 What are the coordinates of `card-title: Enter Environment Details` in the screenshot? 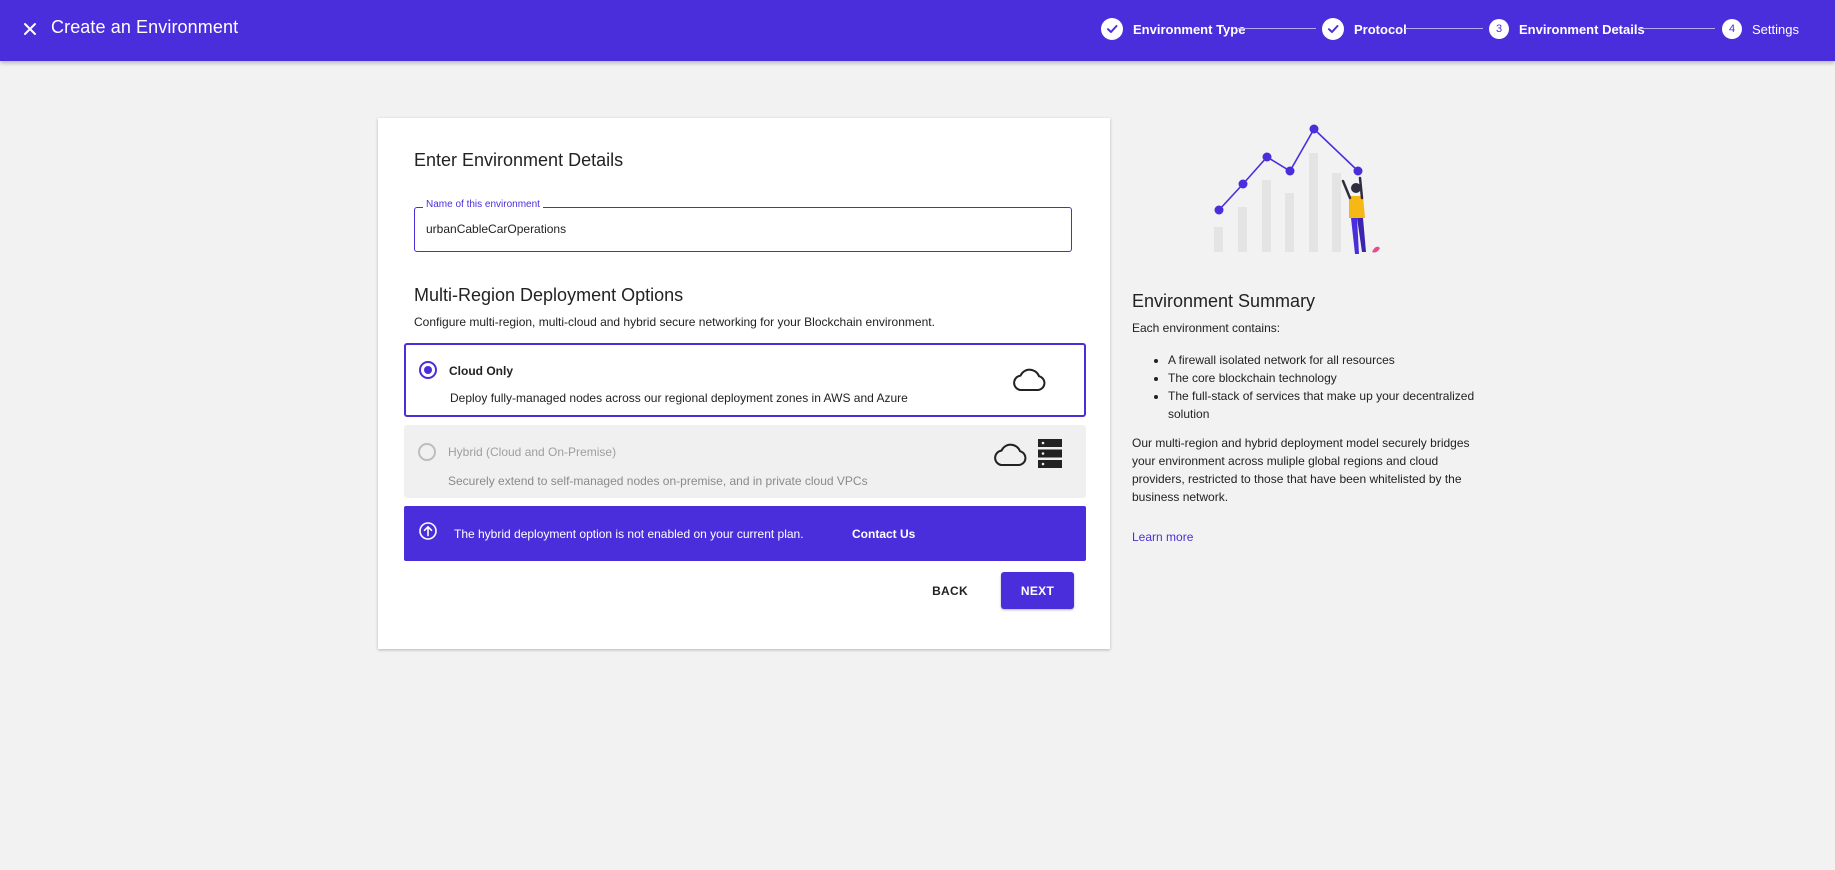 It's located at (519, 160).